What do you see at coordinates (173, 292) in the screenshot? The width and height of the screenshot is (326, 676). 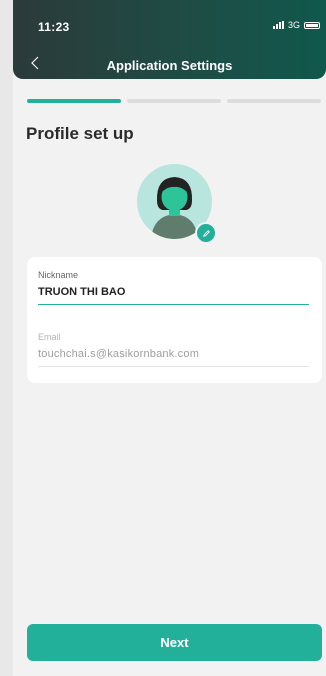 I see `nickname-input: TRUON THI BAO` at bounding box center [173, 292].